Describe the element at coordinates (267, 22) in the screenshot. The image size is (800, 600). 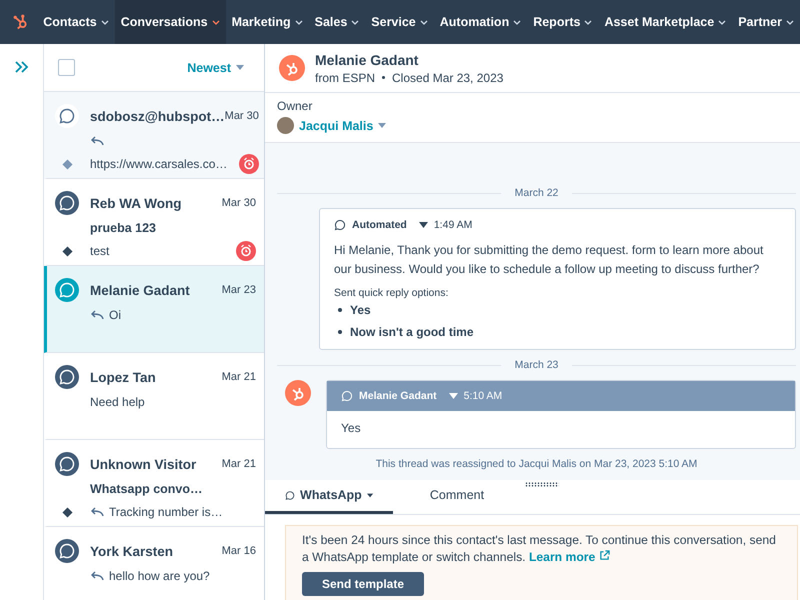
I see `nav-menu-item: Marketing` at that location.